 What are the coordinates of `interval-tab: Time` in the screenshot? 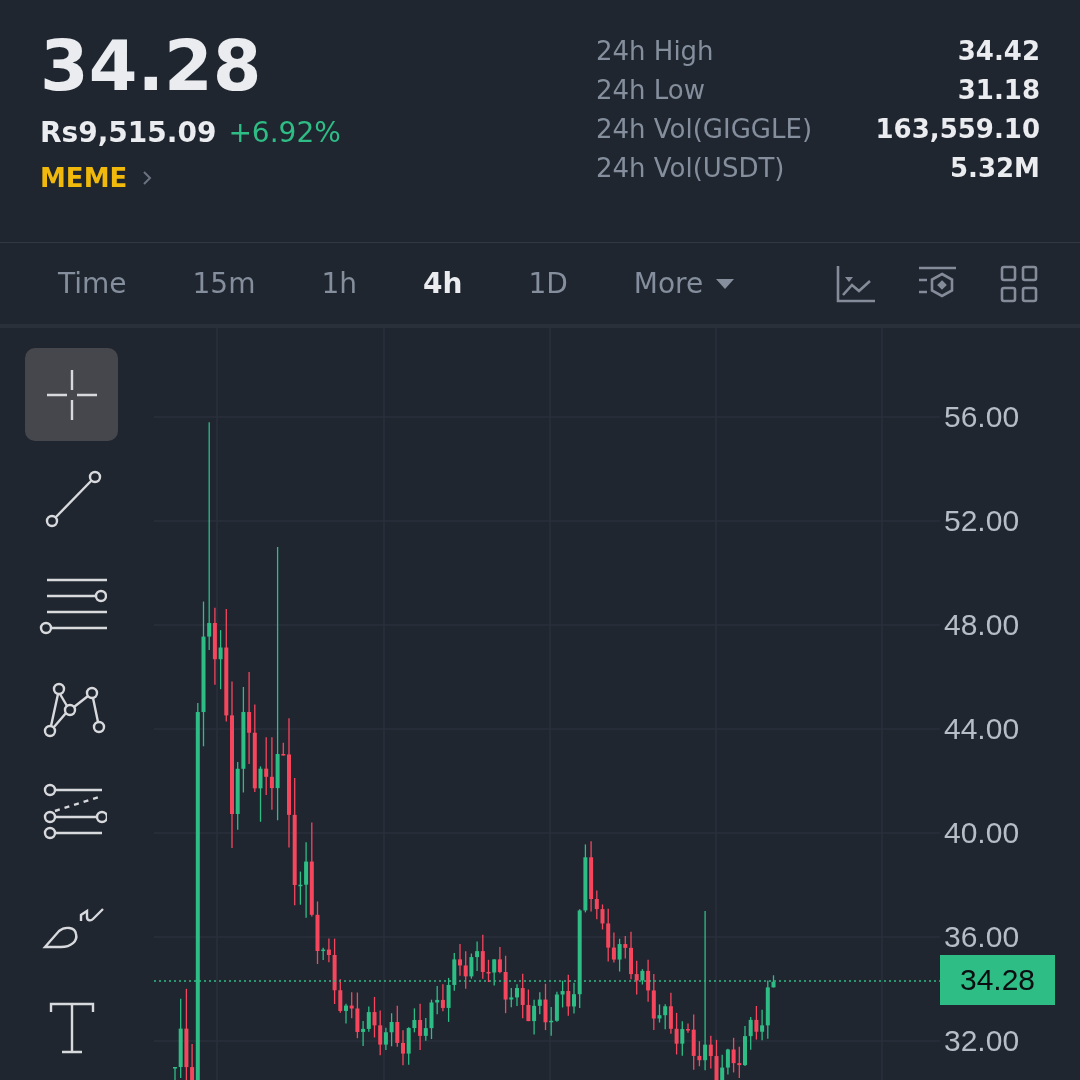 It's located at (92, 283).